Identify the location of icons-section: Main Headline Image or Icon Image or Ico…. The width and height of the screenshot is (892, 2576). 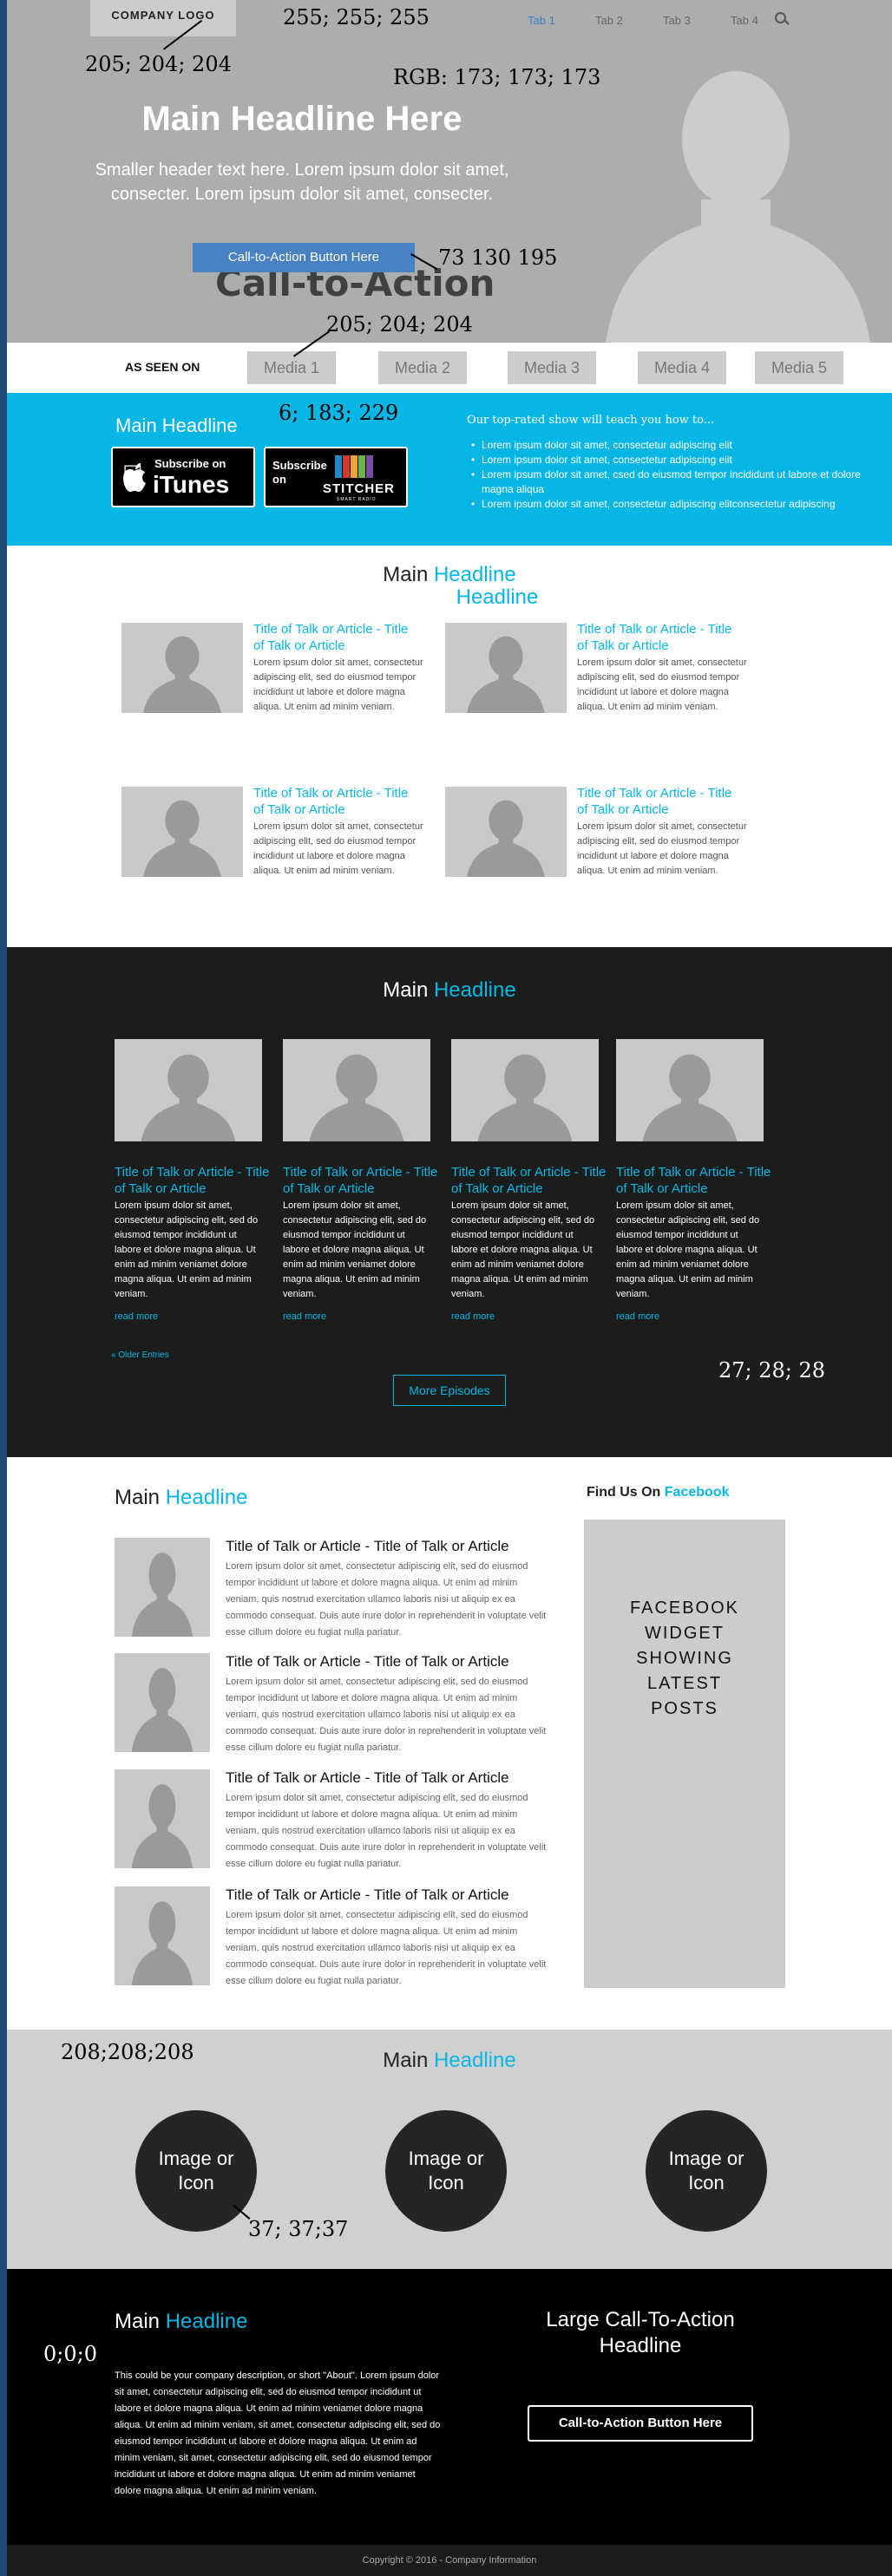
(449, 2149).